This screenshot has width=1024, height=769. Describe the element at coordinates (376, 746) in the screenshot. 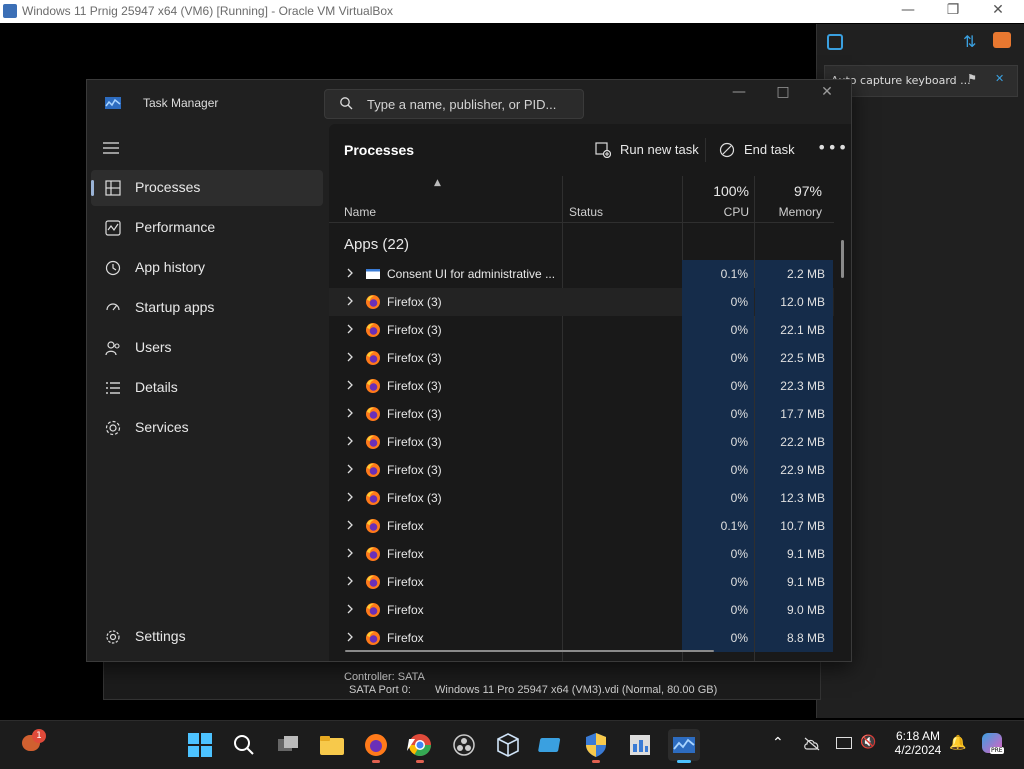

I see `firefox-taskbar-button` at that location.